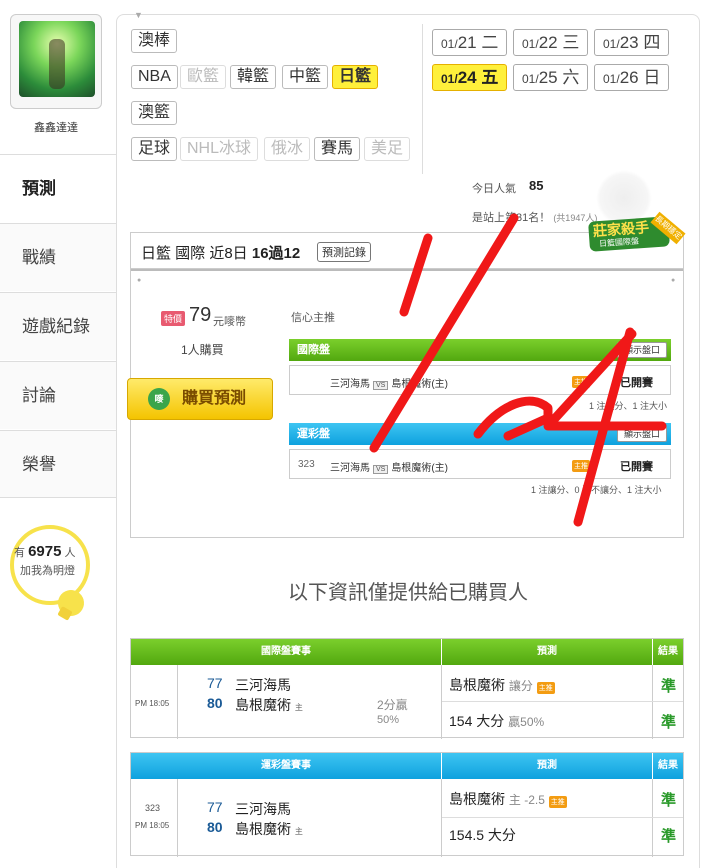 This screenshot has width=720, height=868. I want to click on collapse-chevron-icon: ▼, so click(138, 15).